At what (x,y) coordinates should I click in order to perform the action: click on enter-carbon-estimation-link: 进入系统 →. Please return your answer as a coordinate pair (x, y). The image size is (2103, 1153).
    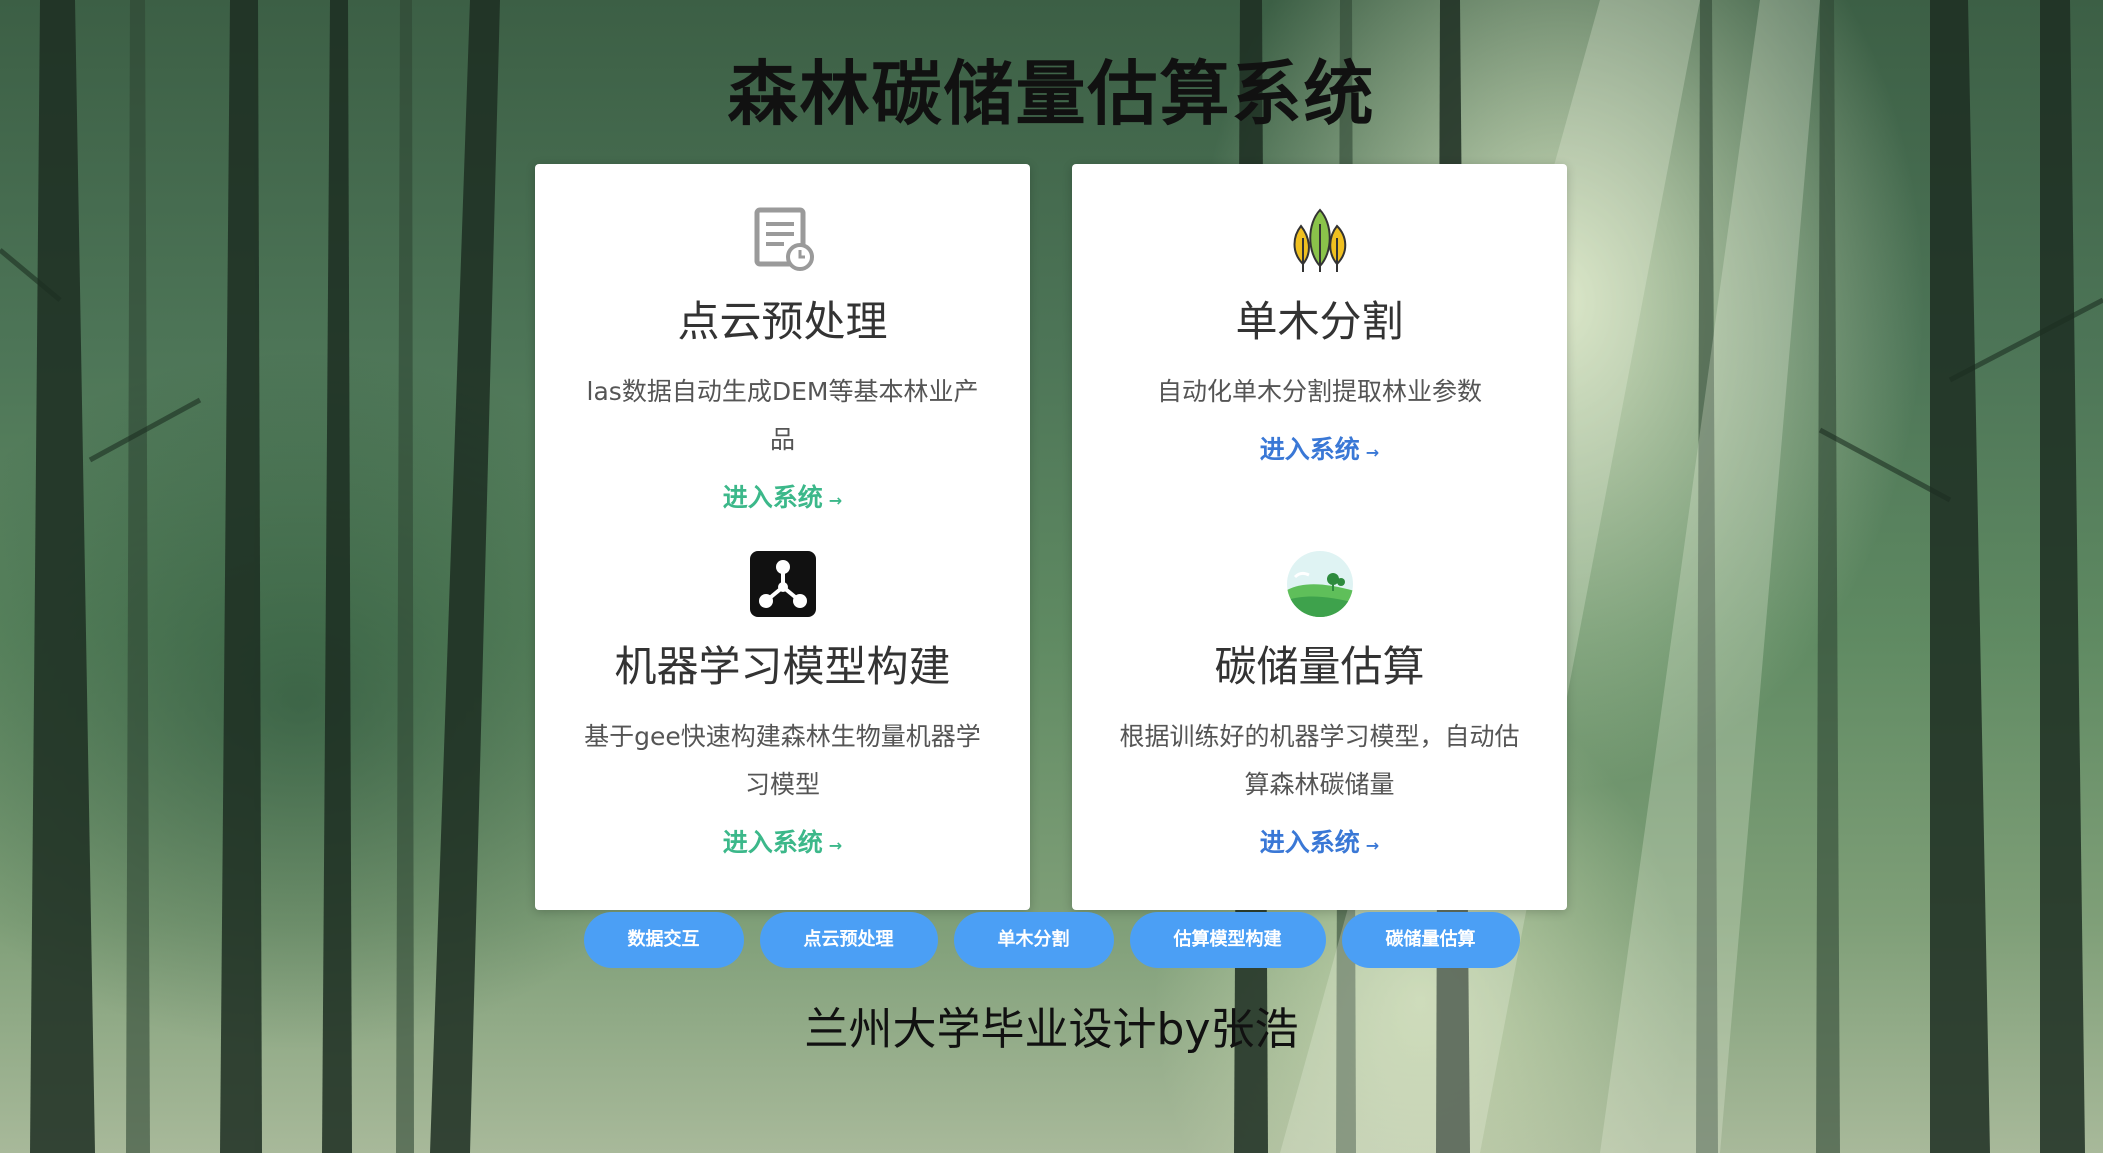
    Looking at the image, I should click on (1319, 841).